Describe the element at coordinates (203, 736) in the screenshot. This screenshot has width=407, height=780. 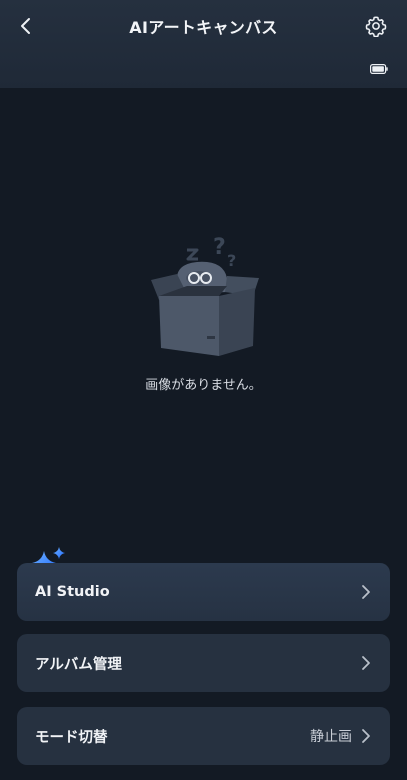
I see `mode-switch-button: モード切替 静止画` at that location.